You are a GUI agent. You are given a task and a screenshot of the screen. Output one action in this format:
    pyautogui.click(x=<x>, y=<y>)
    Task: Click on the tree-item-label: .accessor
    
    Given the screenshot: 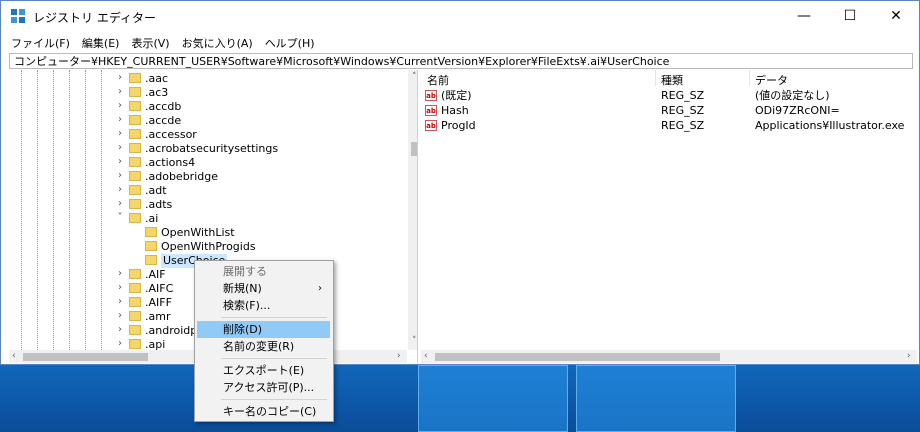 What is the action you would take?
    pyautogui.click(x=171, y=134)
    